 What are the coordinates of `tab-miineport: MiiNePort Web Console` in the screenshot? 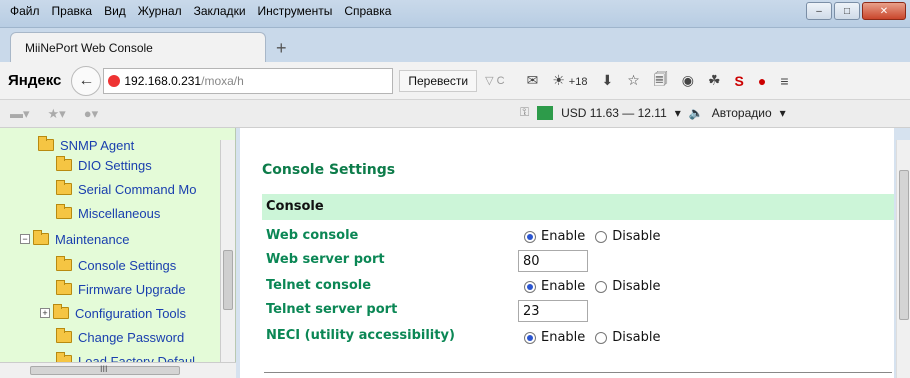 It's located at (138, 47).